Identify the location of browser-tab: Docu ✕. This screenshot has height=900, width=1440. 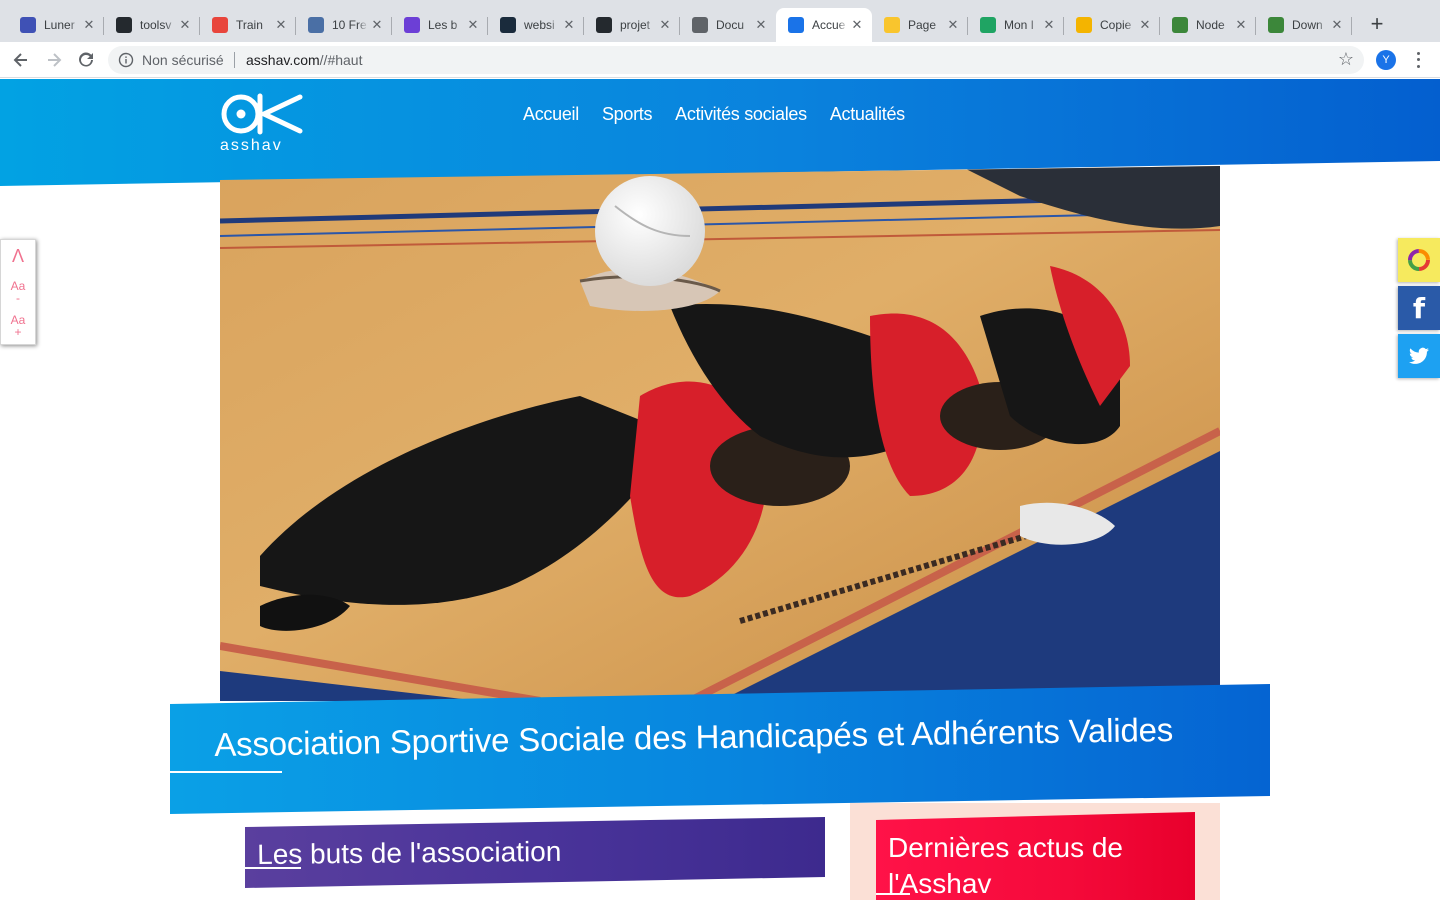
(728, 25).